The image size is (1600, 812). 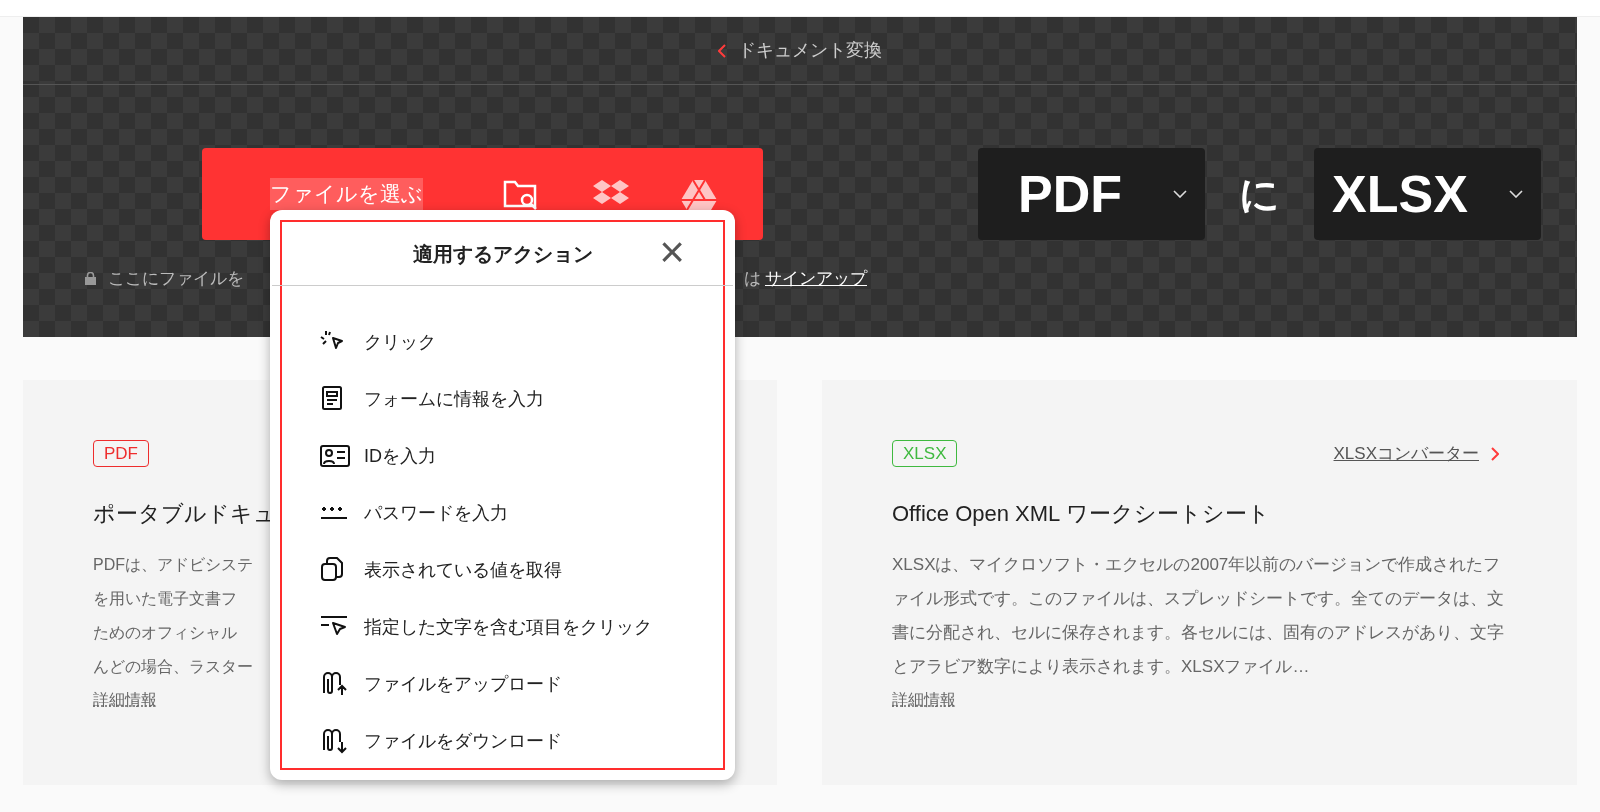 I want to click on drop-hint-text: は, so click(x=752, y=279).